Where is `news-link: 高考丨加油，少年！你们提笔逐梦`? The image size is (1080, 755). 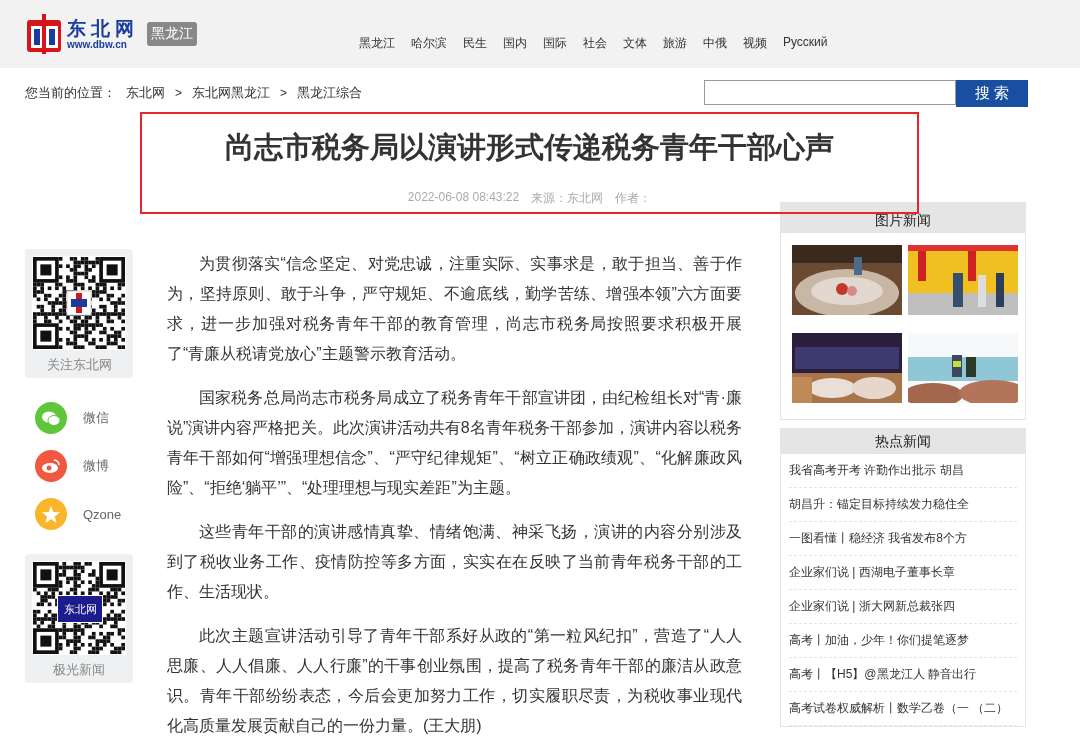 news-link: 高考丨加油，少年！你们提笔逐梦 is located at coordinates (903, 641).